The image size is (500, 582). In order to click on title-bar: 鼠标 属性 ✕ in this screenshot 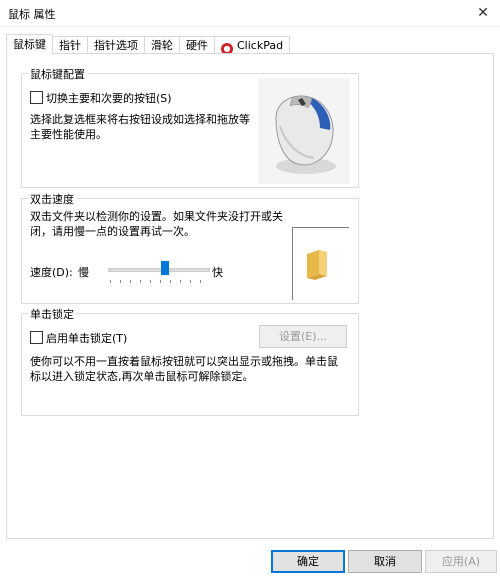, I will do `click(250, 13)`.